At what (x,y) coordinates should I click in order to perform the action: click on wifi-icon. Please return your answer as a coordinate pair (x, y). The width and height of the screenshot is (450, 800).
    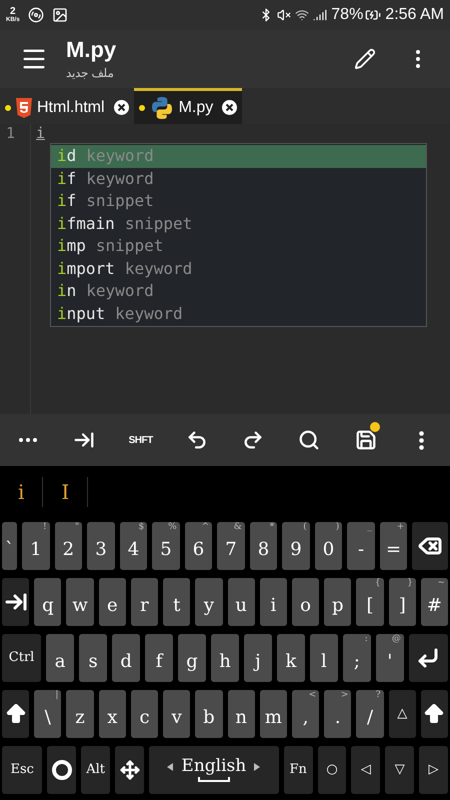
    Looking at the image, I should click on (302, 15).